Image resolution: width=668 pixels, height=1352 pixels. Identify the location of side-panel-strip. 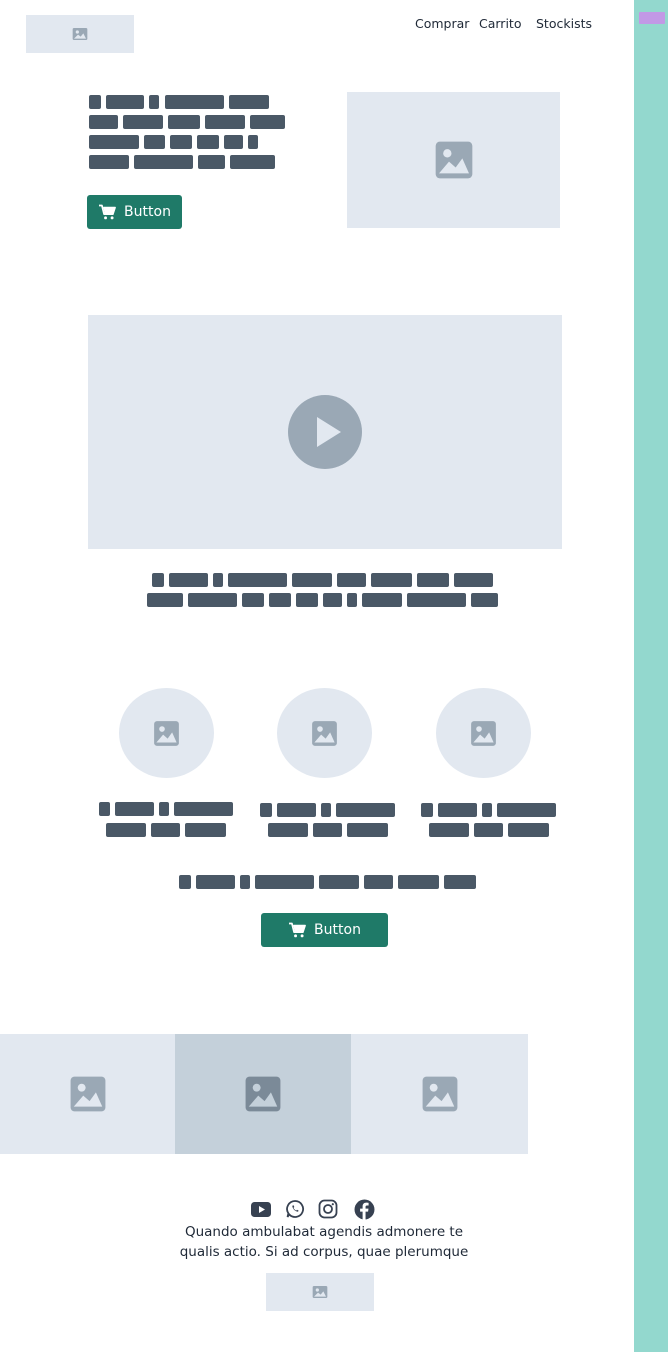
(651, 676).